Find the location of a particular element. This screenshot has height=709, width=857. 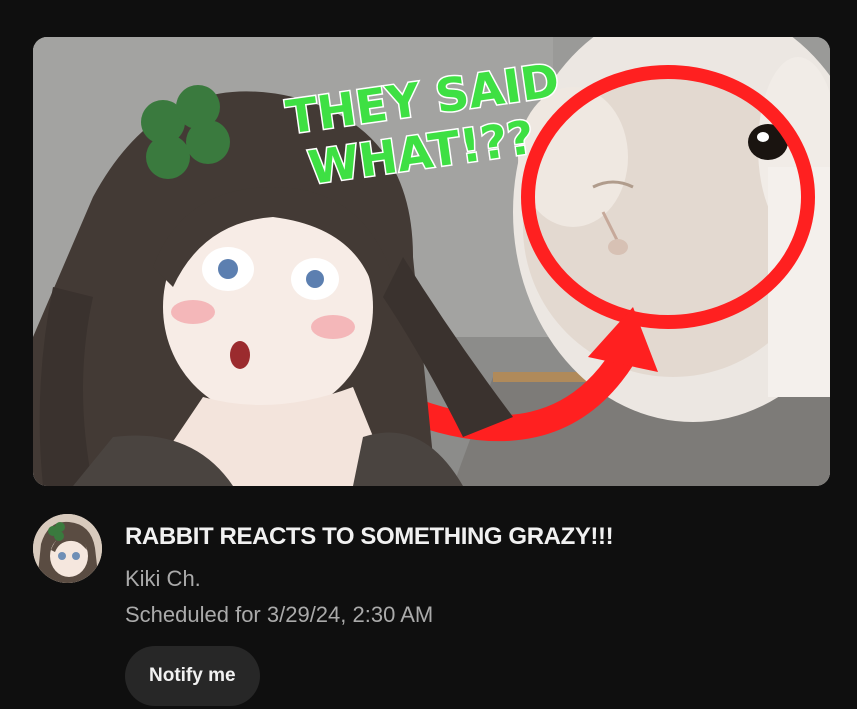

schedule-text: Scheduled for 3/29/24, 2:30 AM is located at coordinates (279, 614).